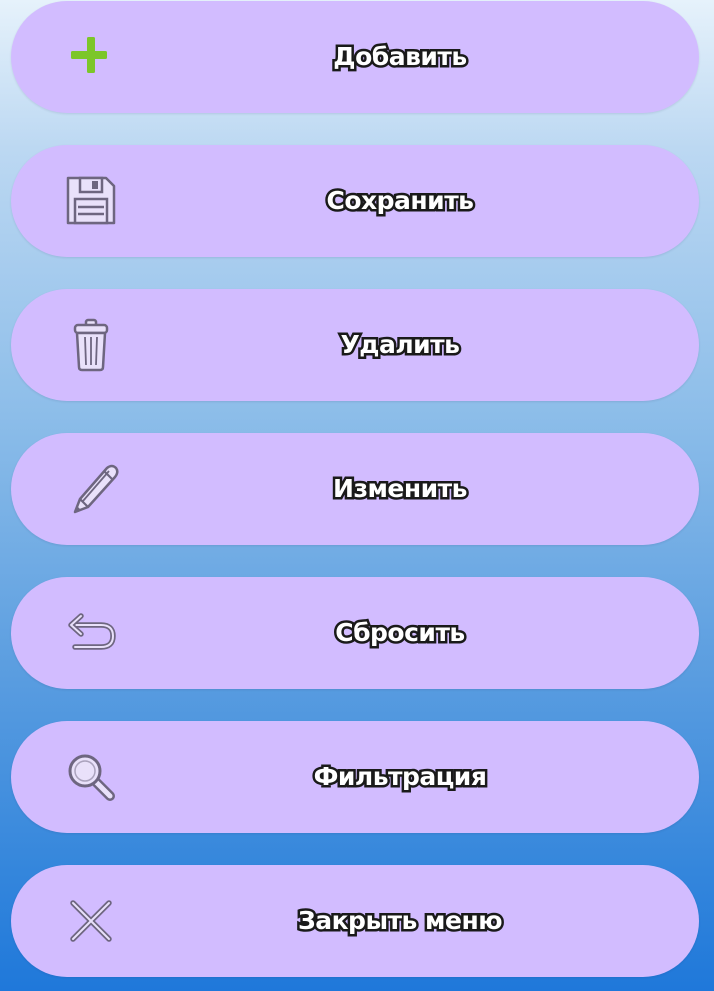 The width and height of the screenshot is (714, 991). I want to click on delete-button-label: Удалить, so click(400, 345).